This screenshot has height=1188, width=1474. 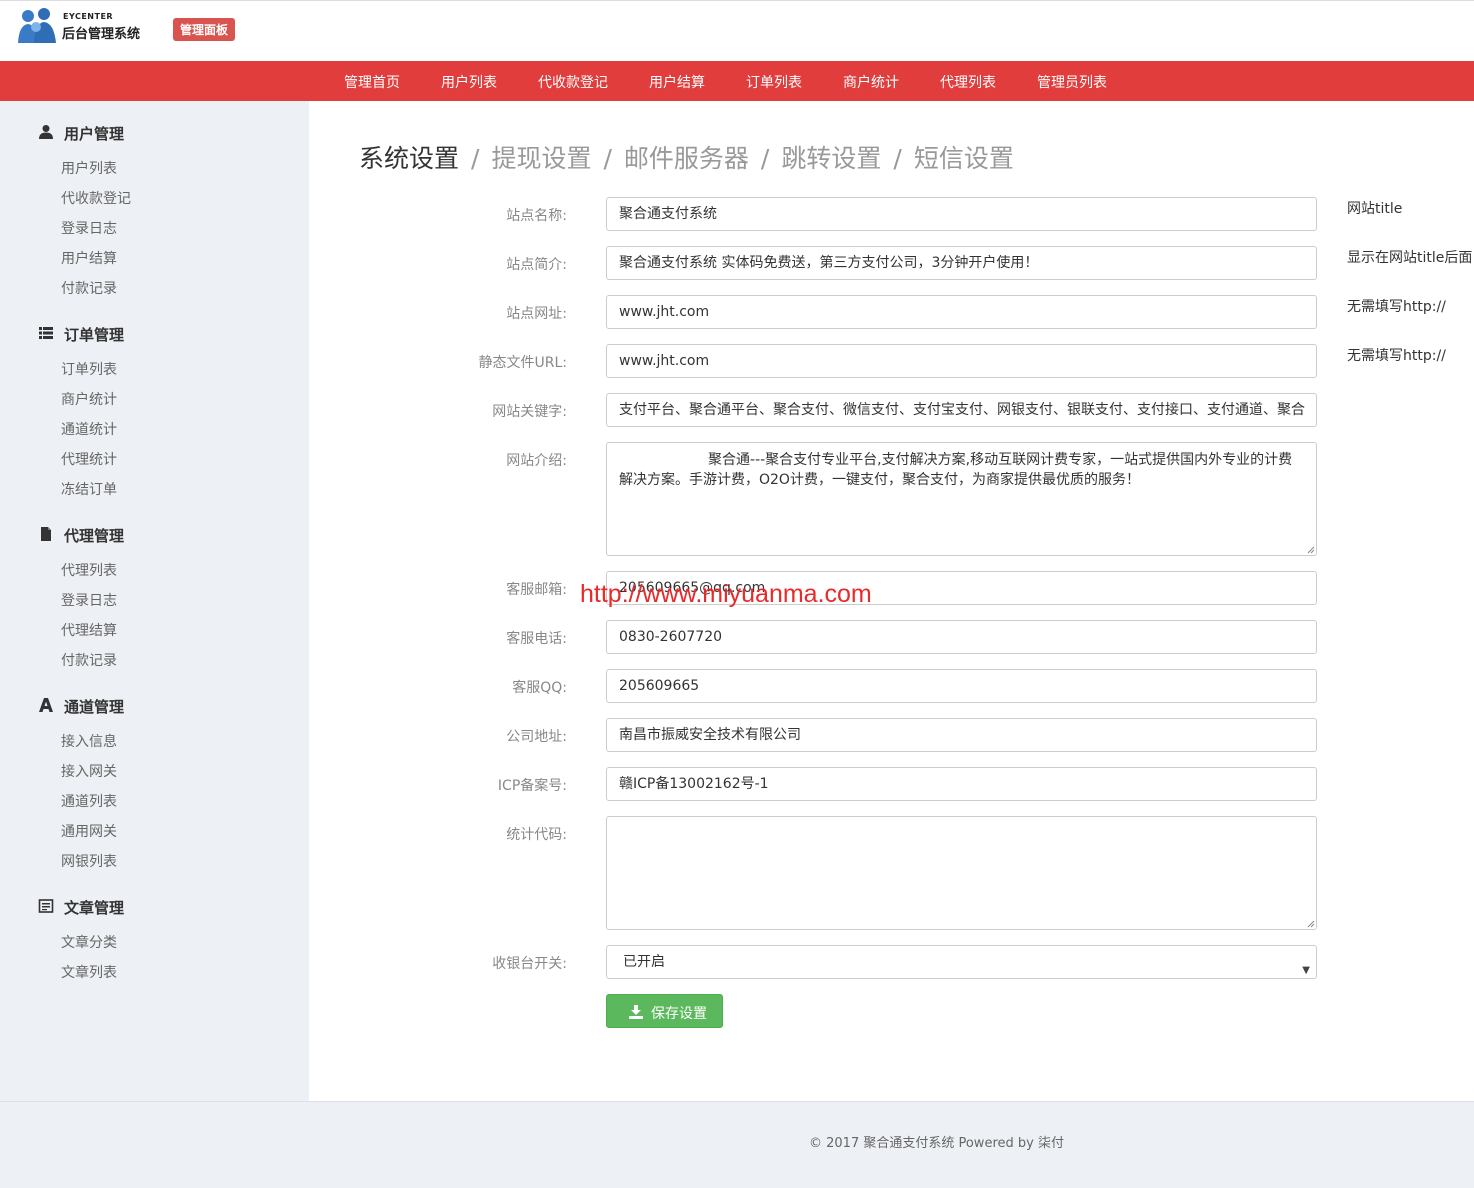 I want to click on qq-input: 205609665, so click(x=961, y=686).